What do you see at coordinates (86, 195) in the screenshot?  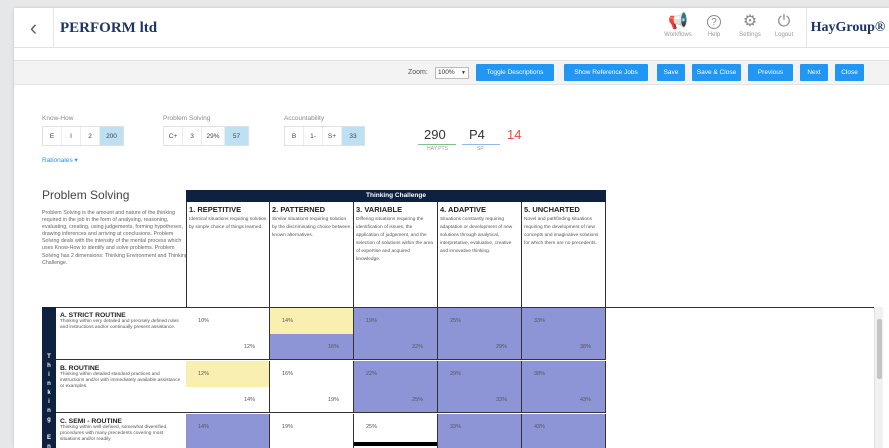 I see `section-title: Problem Solving` at bounding box center [86, 195].